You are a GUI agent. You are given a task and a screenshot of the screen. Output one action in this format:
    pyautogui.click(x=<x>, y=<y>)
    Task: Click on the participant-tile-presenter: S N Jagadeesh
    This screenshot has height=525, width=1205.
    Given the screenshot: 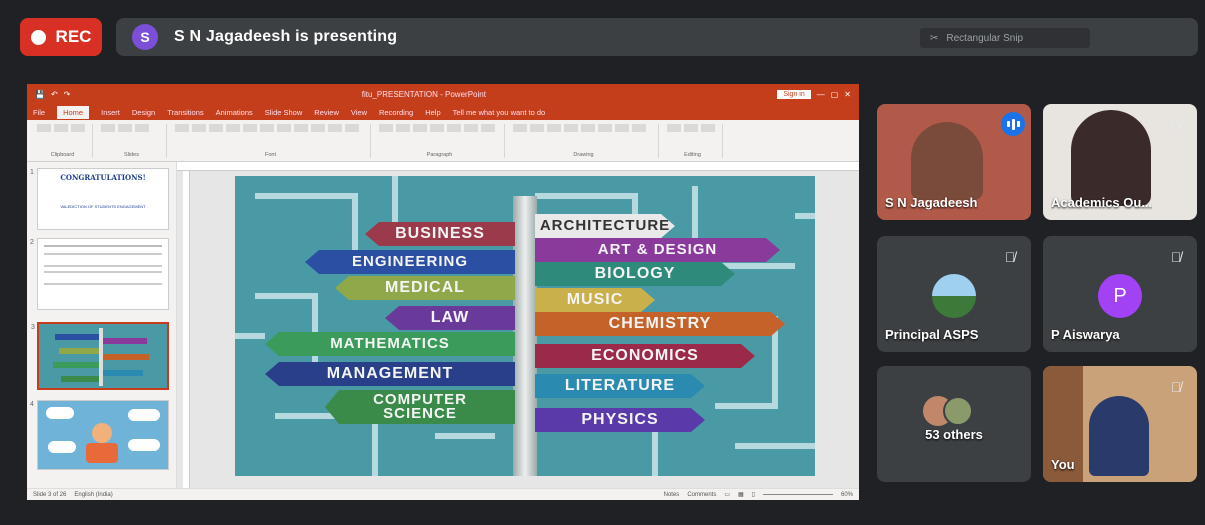 What is the action you would take?
    pyautogui.click(x=954, y=162)
    